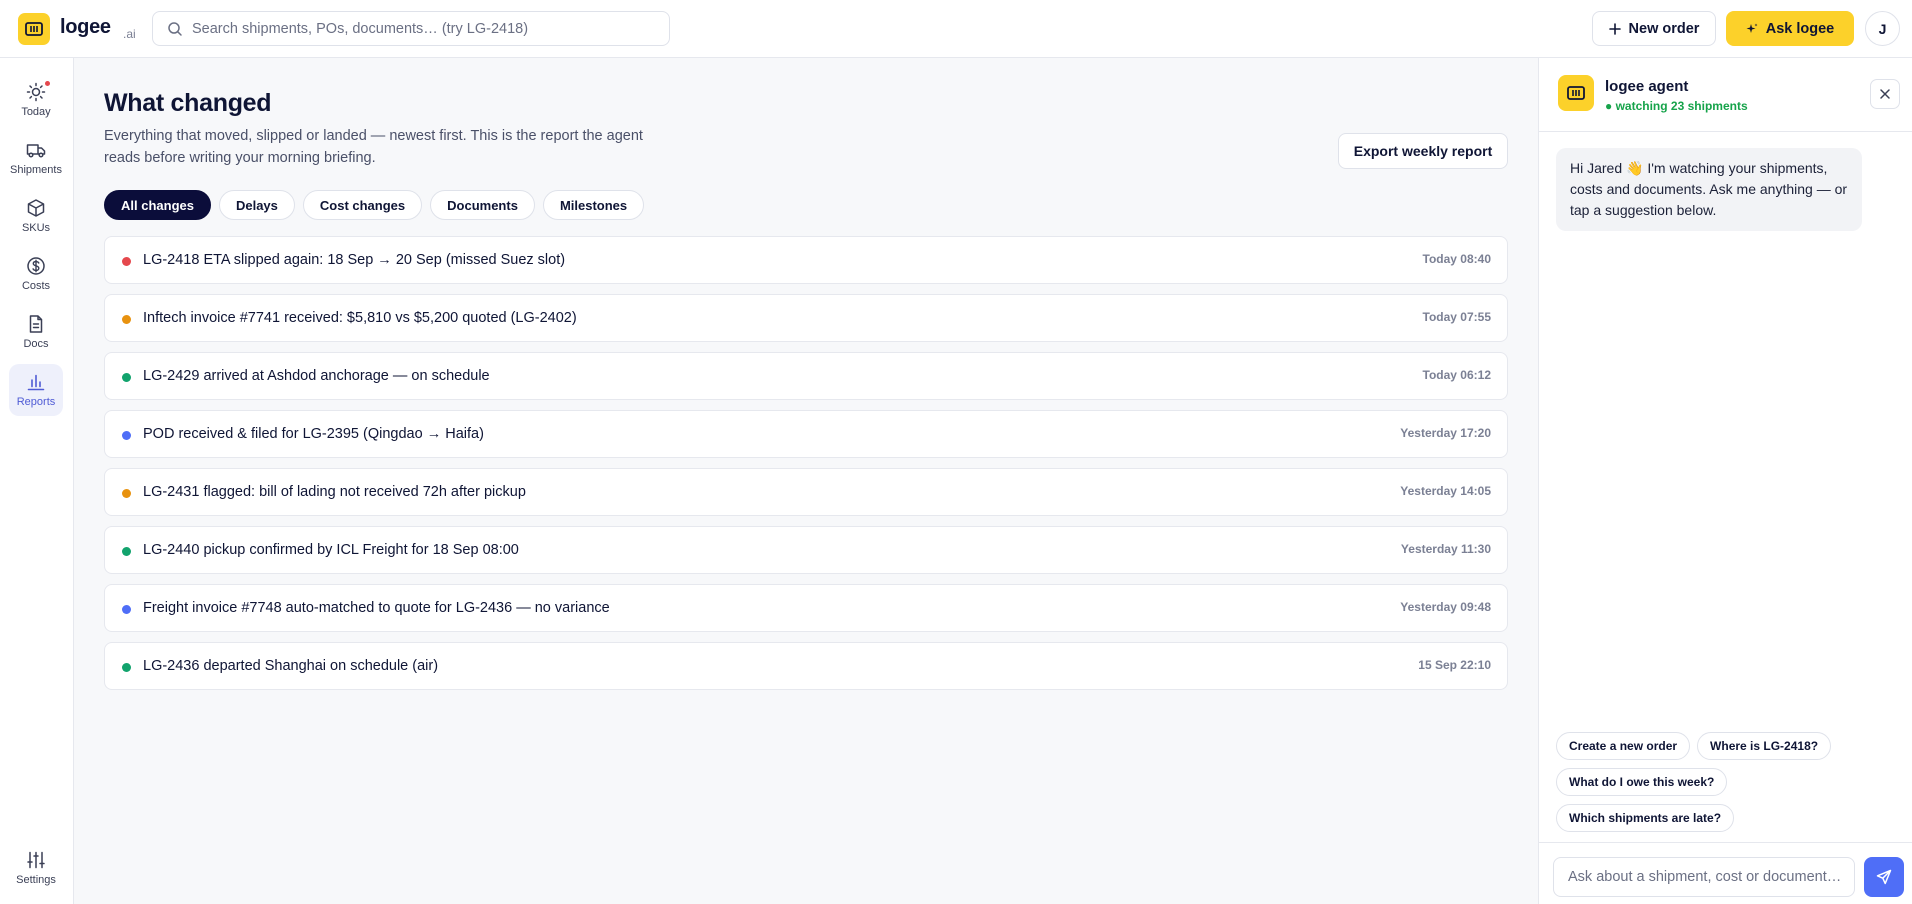 The width and height of the screenshot is (1912, 904). I want to click on change-time: Today 08:40, so click(1456, 259).